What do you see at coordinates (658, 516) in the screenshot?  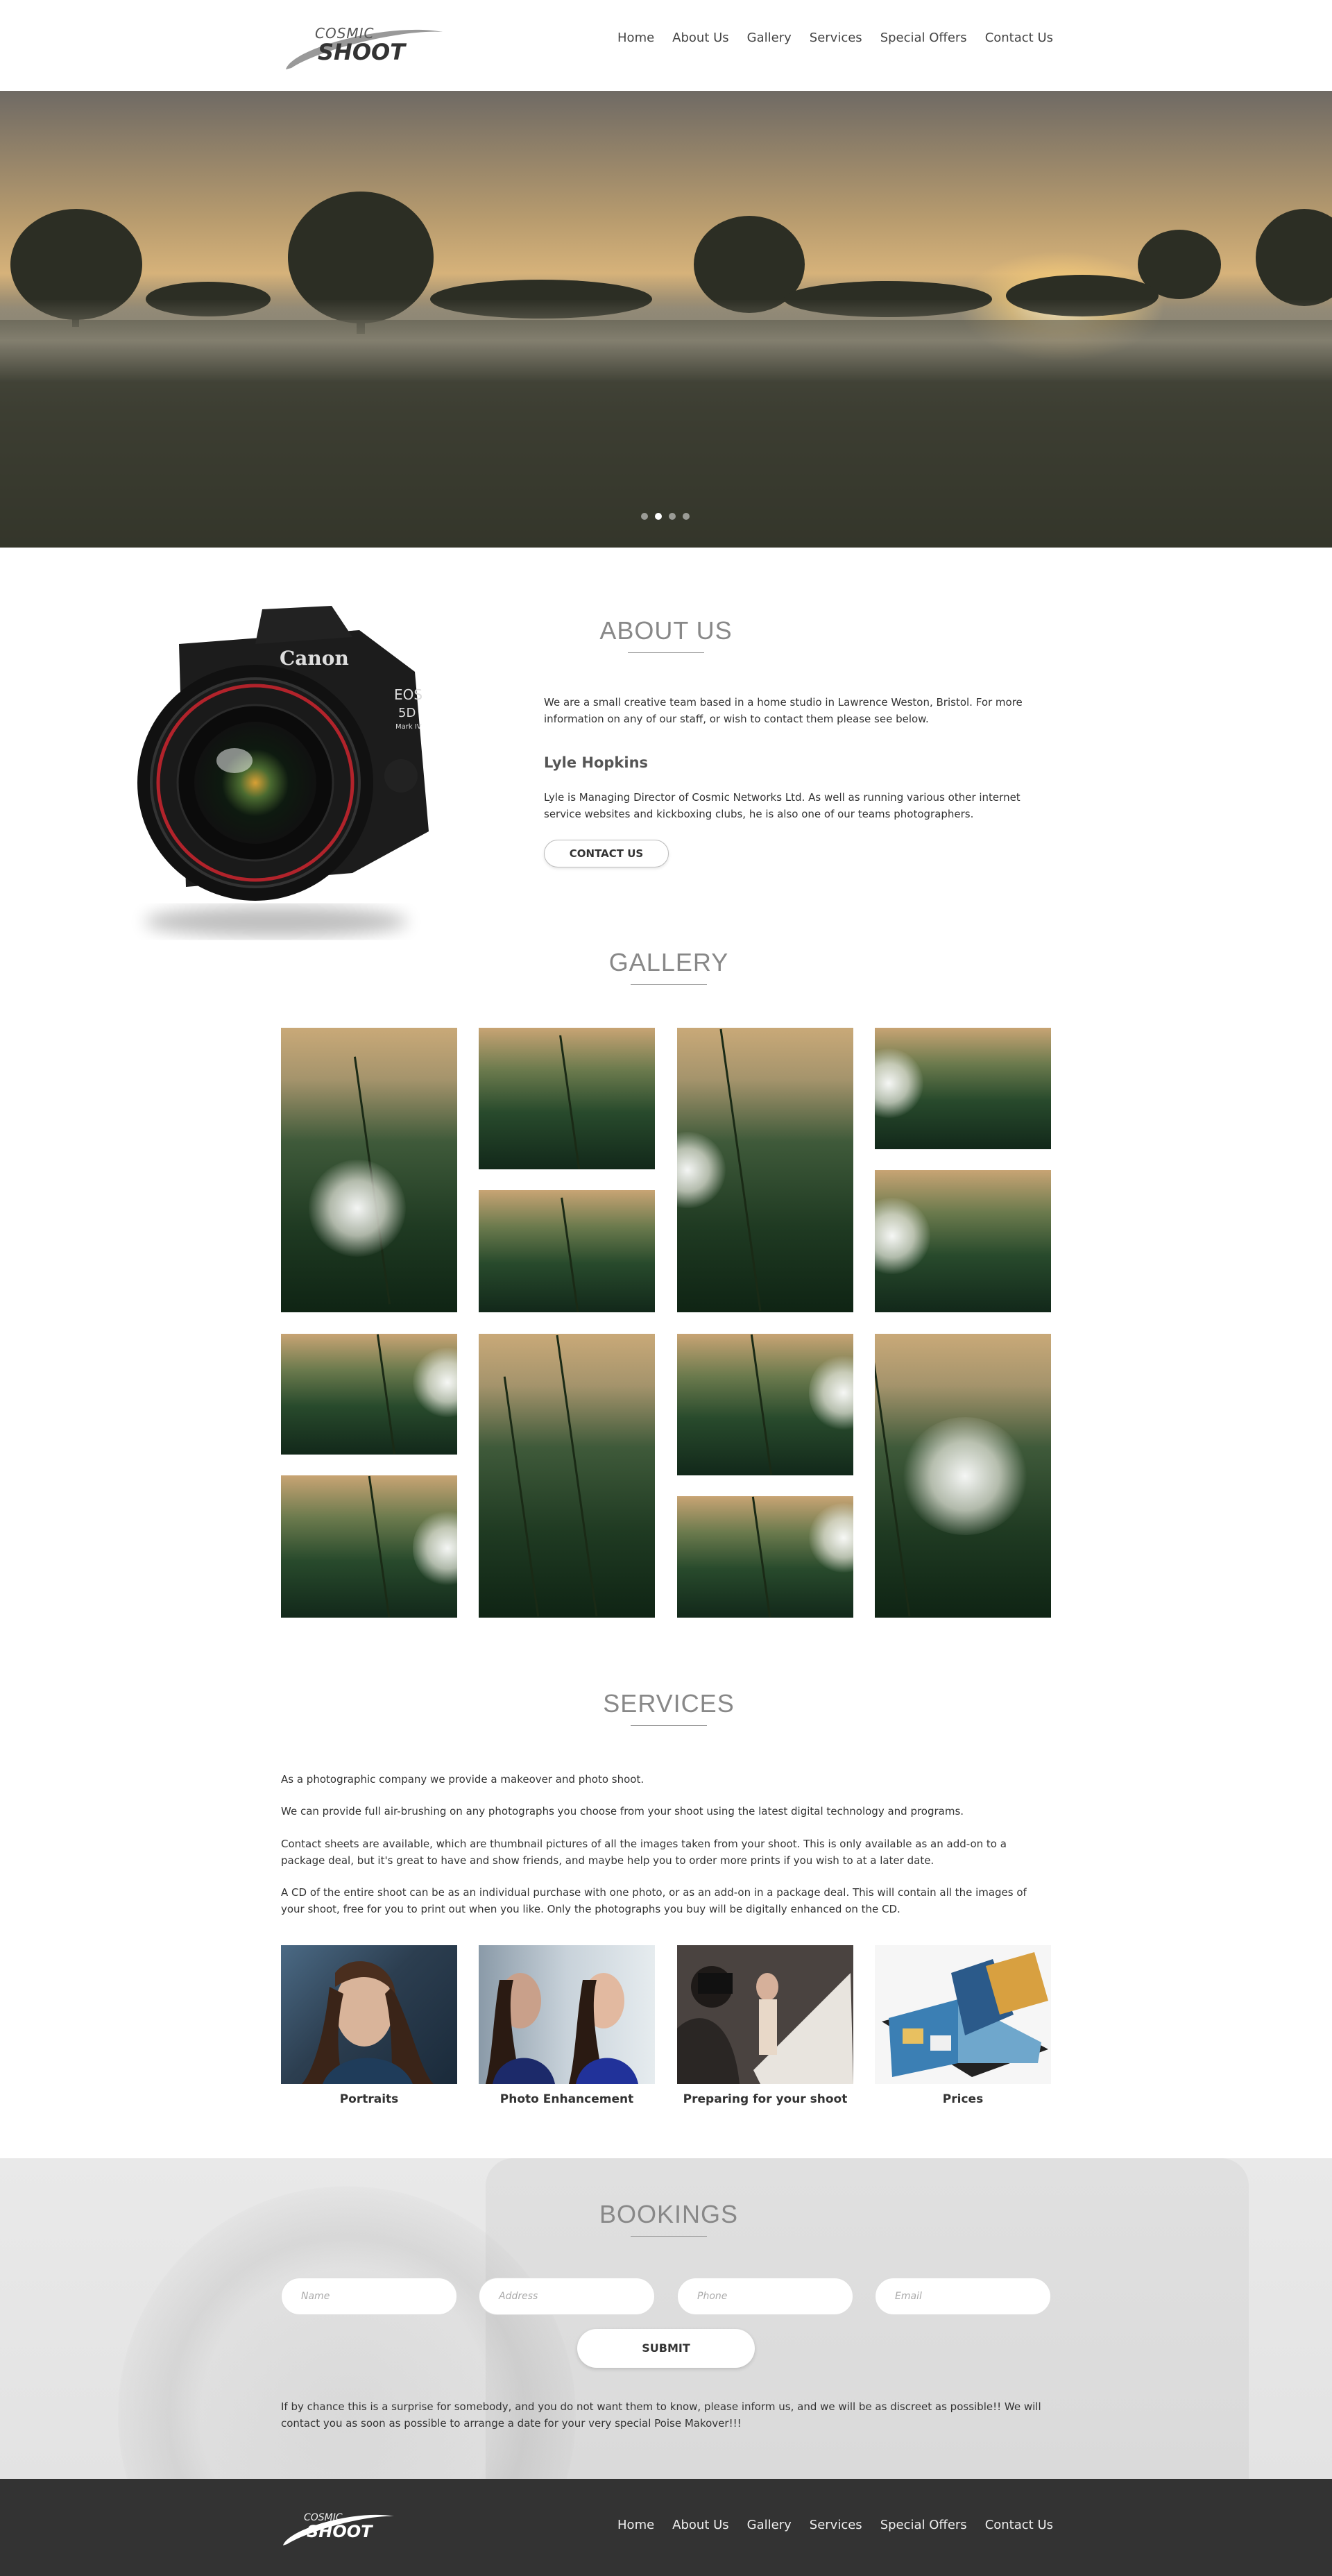 I see `slider-dot-active` at bounding box center [658, 516].